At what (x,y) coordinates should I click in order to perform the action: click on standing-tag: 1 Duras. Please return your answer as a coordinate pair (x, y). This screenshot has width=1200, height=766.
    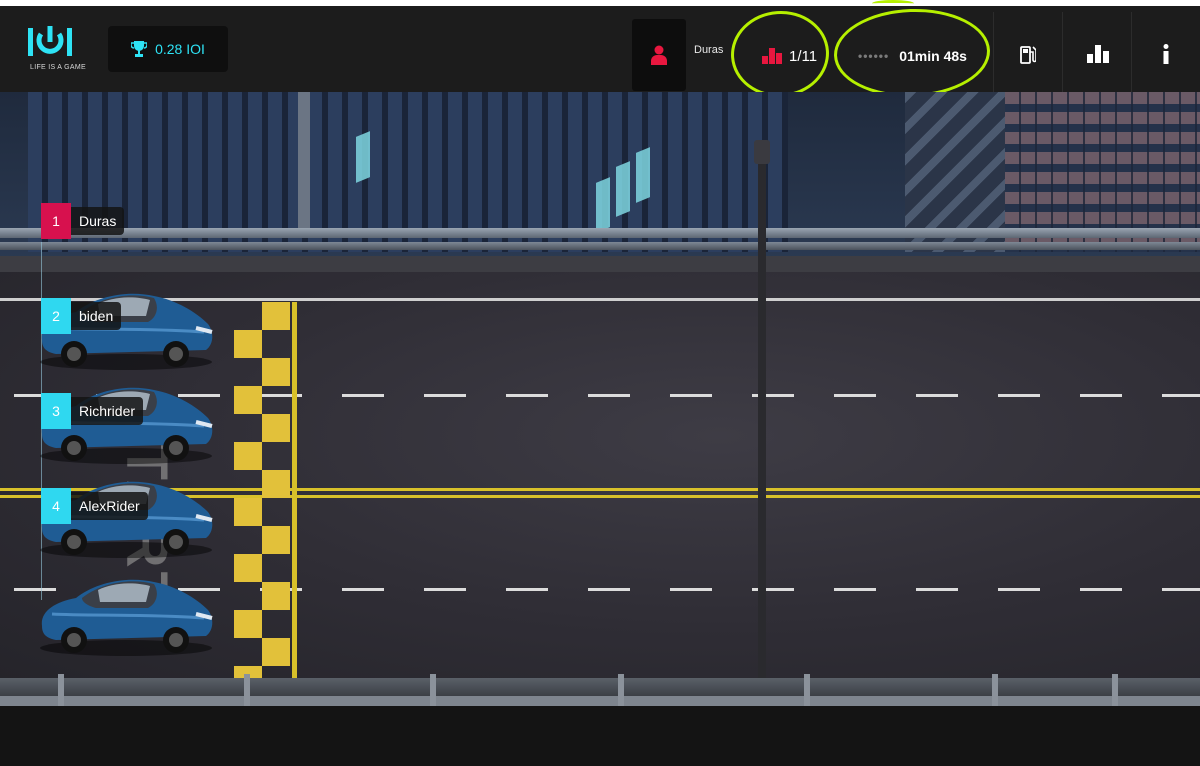
    Looking at the image, I should click on (83, 221).